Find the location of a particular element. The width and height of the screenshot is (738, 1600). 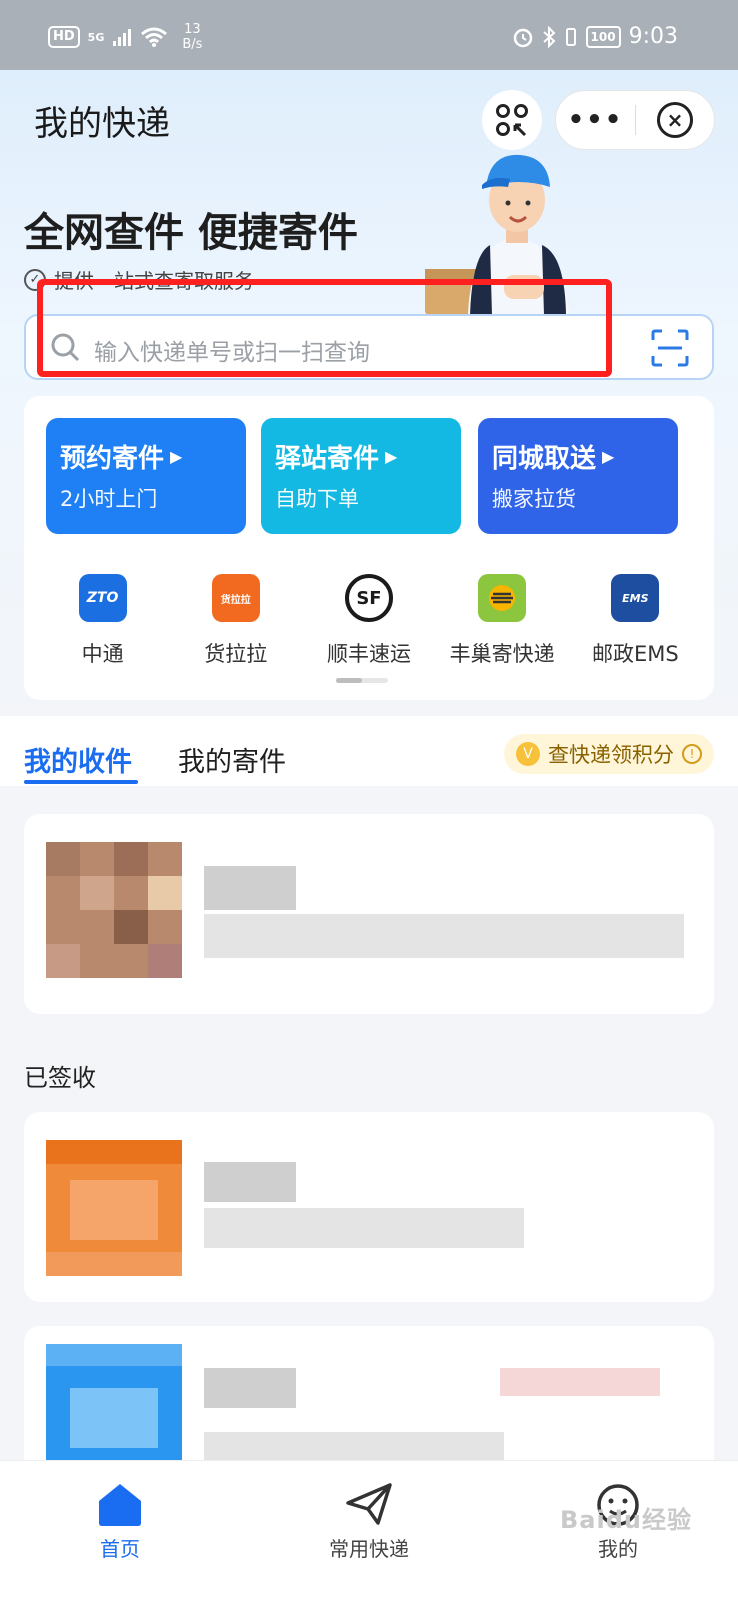

package-tabs: 我的收件 我的寄件 V 查快递领积分 ! is located at coordinates (369, 751).